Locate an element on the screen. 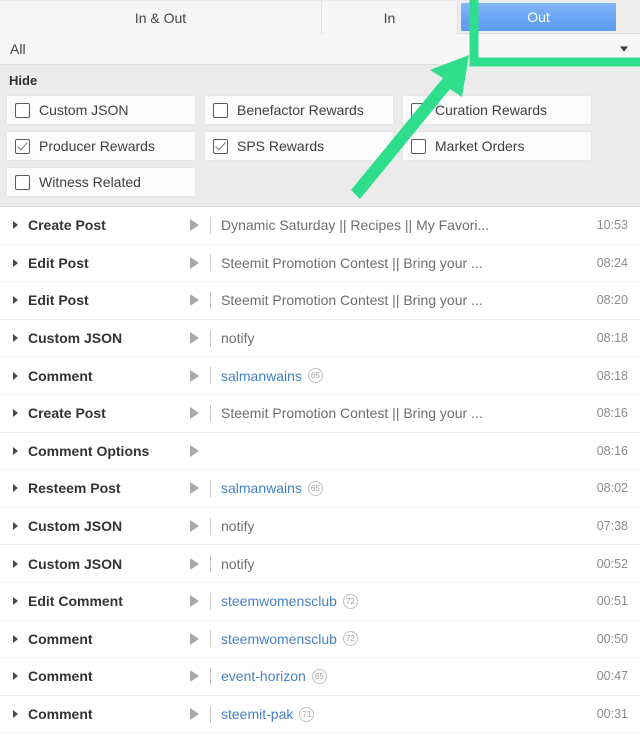  table-row: Edit Comment steemwomensclub 72 00:51 is located at coordinates (320, 601).